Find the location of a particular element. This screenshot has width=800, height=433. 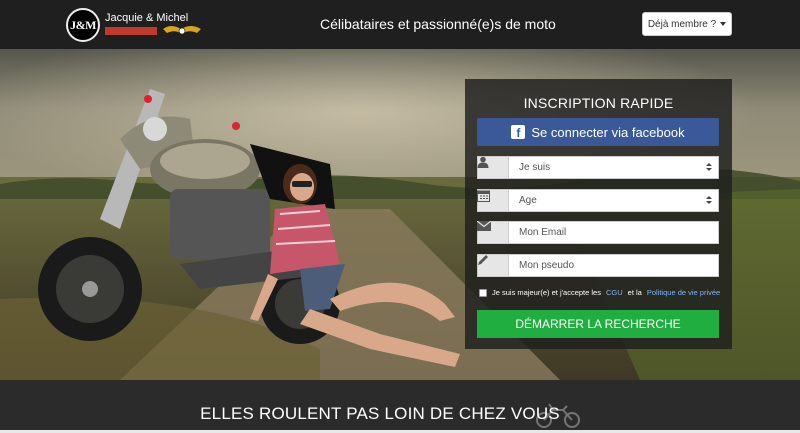

caret-down-icon is located at coordinates (723, 24).